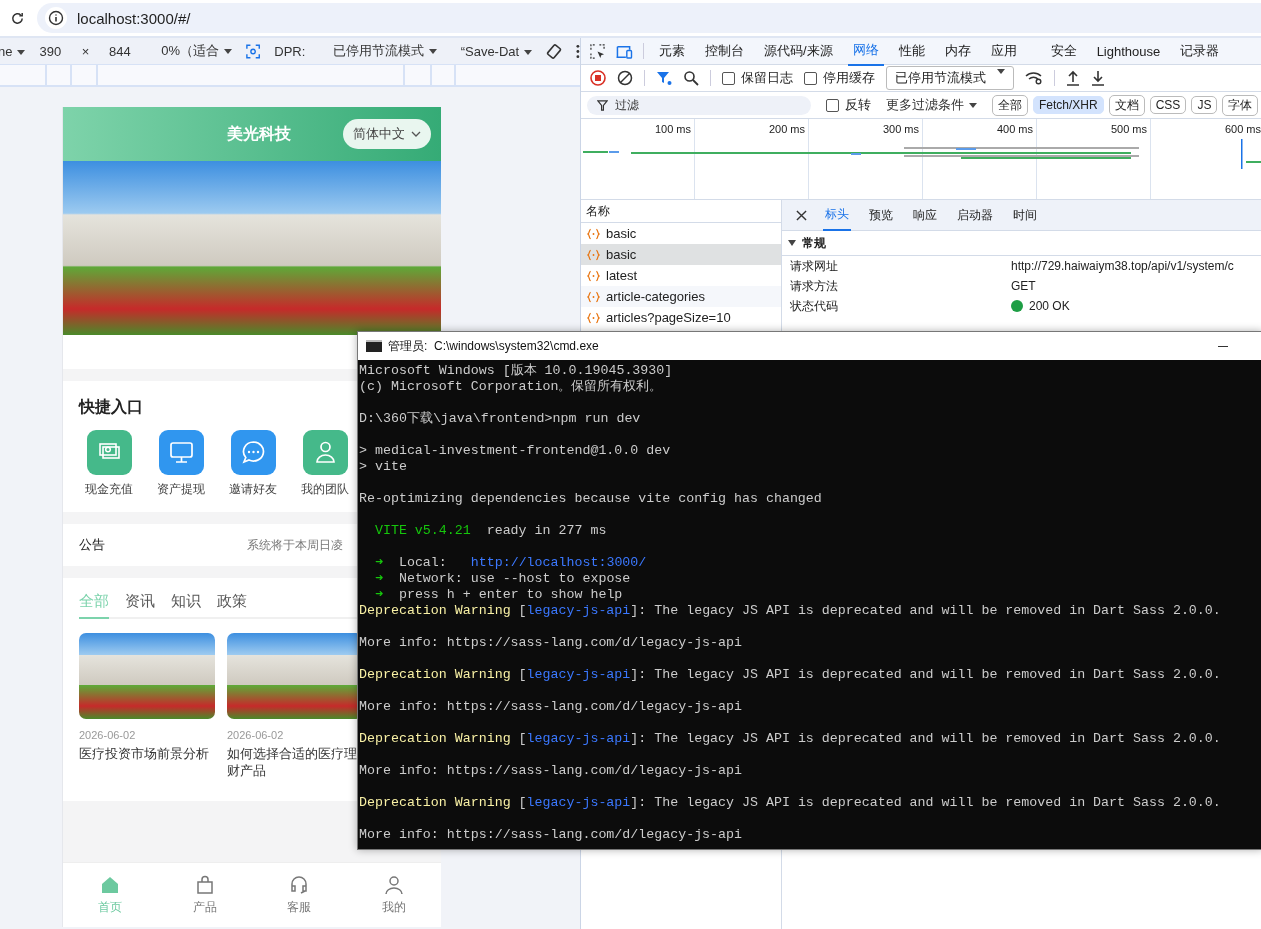  Describe the element at coordinates (1025, 215) in the screenshot. I see `detail-tab: 时间` at that location.